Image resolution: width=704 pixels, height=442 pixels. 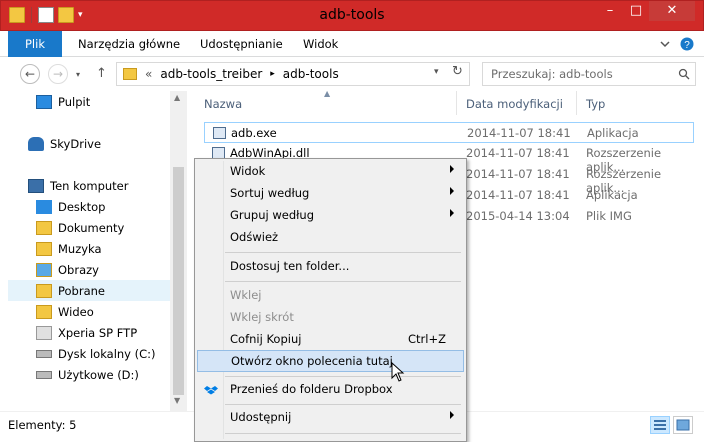 I want to click on menu-item-paste-shortcut: Wklej skrót, so click(x=330, y=318).